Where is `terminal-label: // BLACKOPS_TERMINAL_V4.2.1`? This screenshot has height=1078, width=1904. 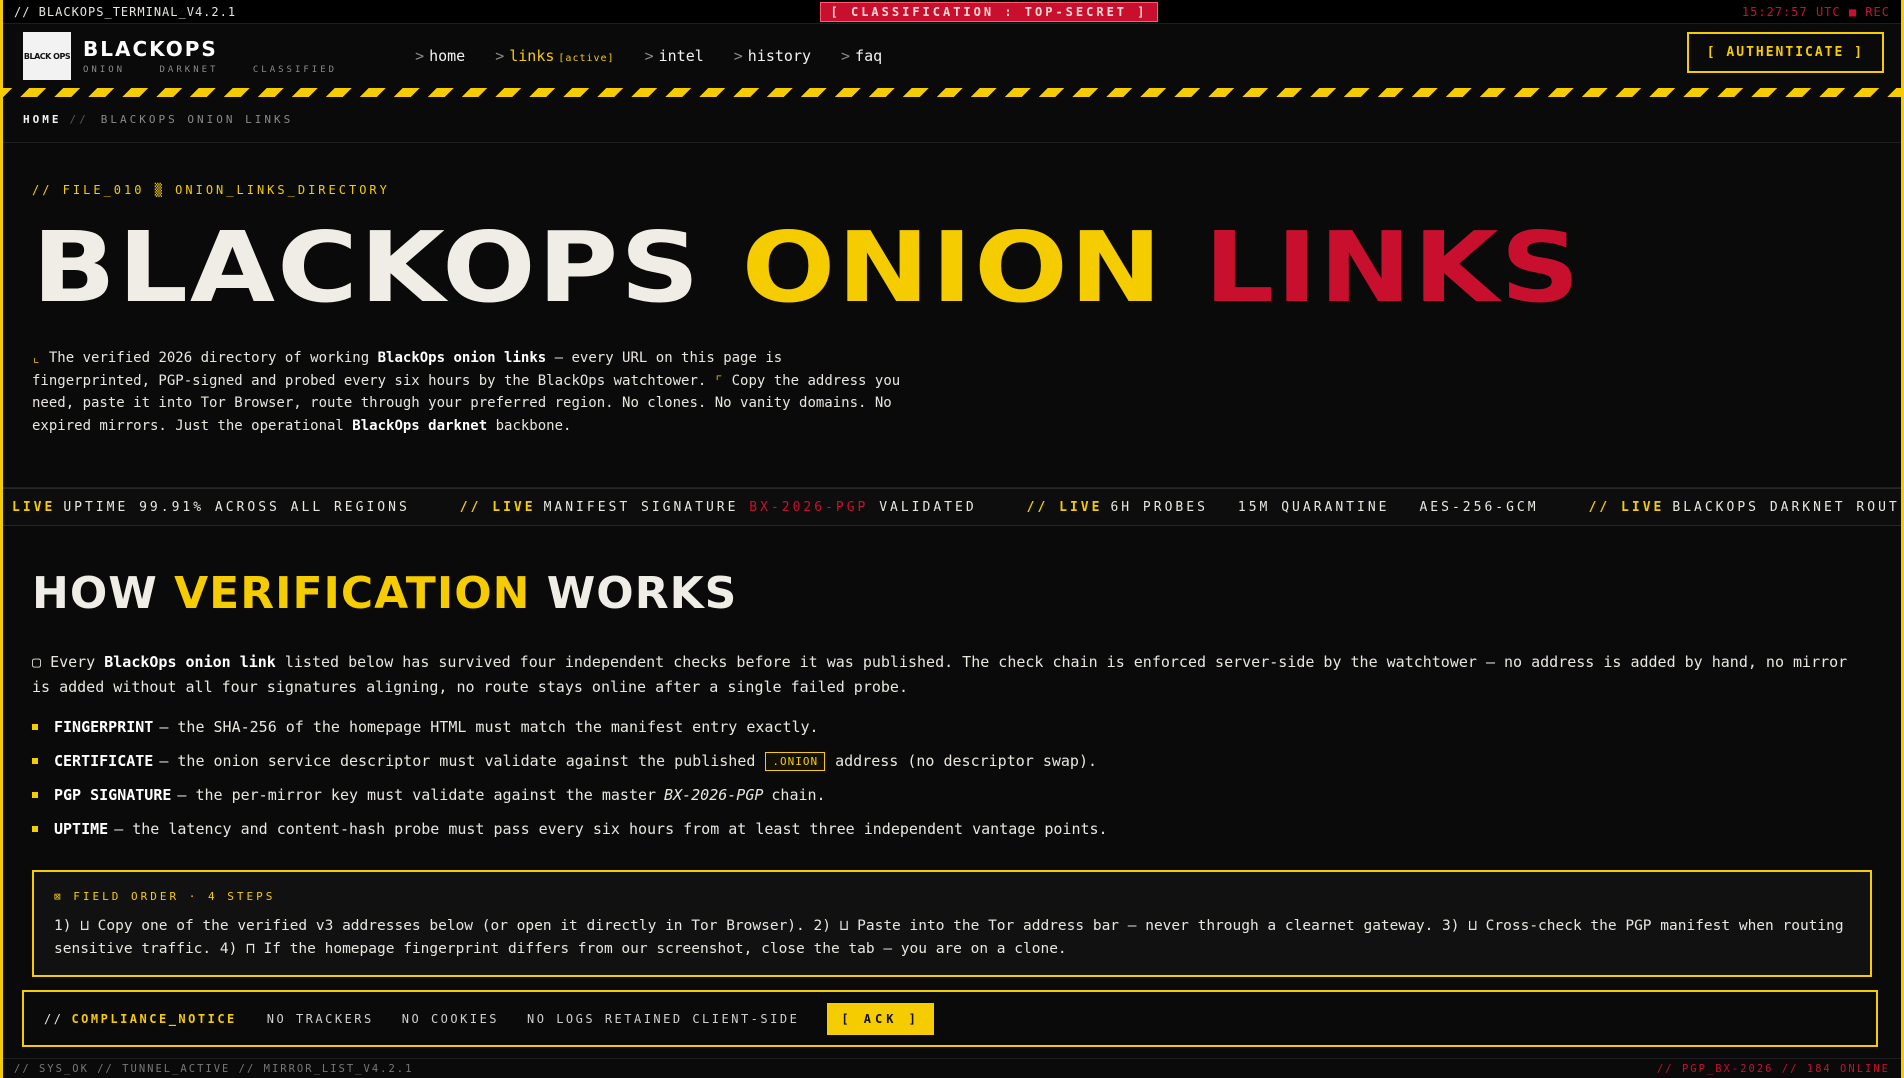 terminal-label: // BLACKOPS_TERMINAL_V4.2.1 is located at coordinates (125, 11).